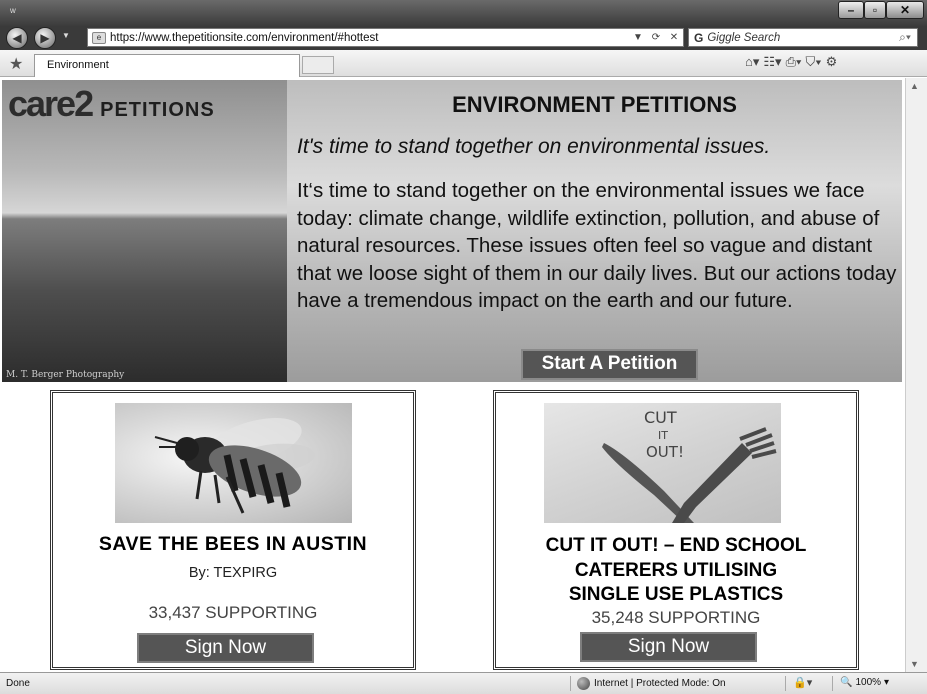 Image resolution: width=927 pixels, height=694 pixels. Describe the element at coordinates (800, 38) in the screenshot. I see `search-input: Giggle Search` at that location.